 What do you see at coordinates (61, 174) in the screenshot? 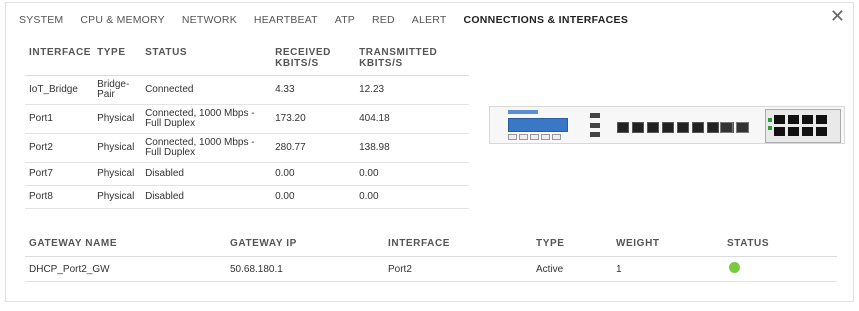
I see `interface-name: Port7` at bounding box center [61, 174].